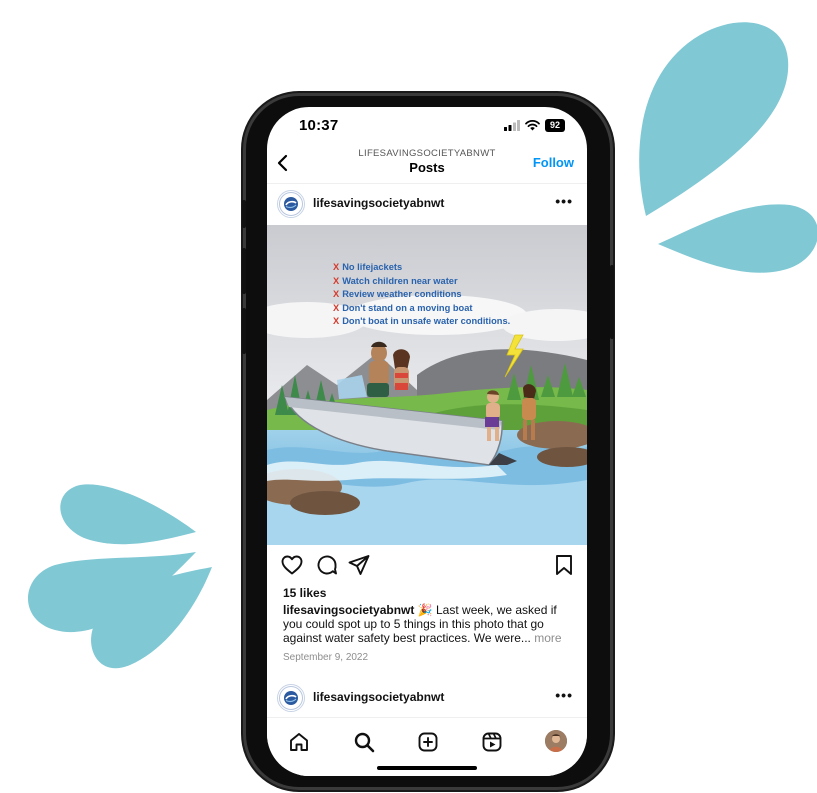 The image size is (817, 793). I want to click on comment-icon, so click(327, 565).